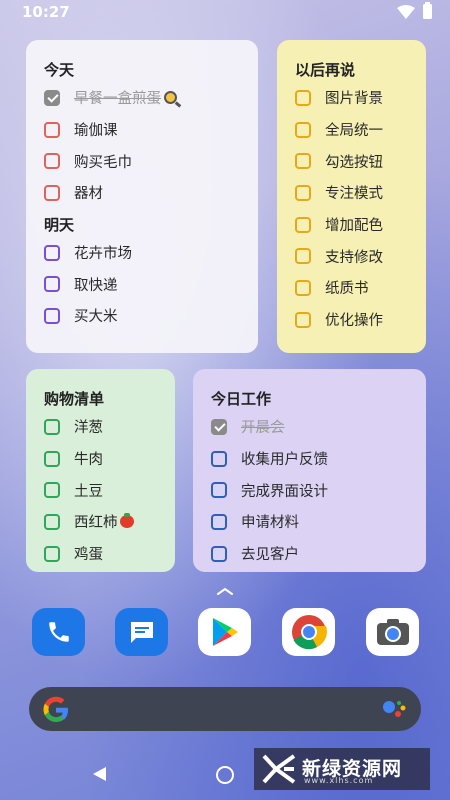 This screenshot has width=450, height=800. I want to click on todo-item: 买大米, so click(142, 316).